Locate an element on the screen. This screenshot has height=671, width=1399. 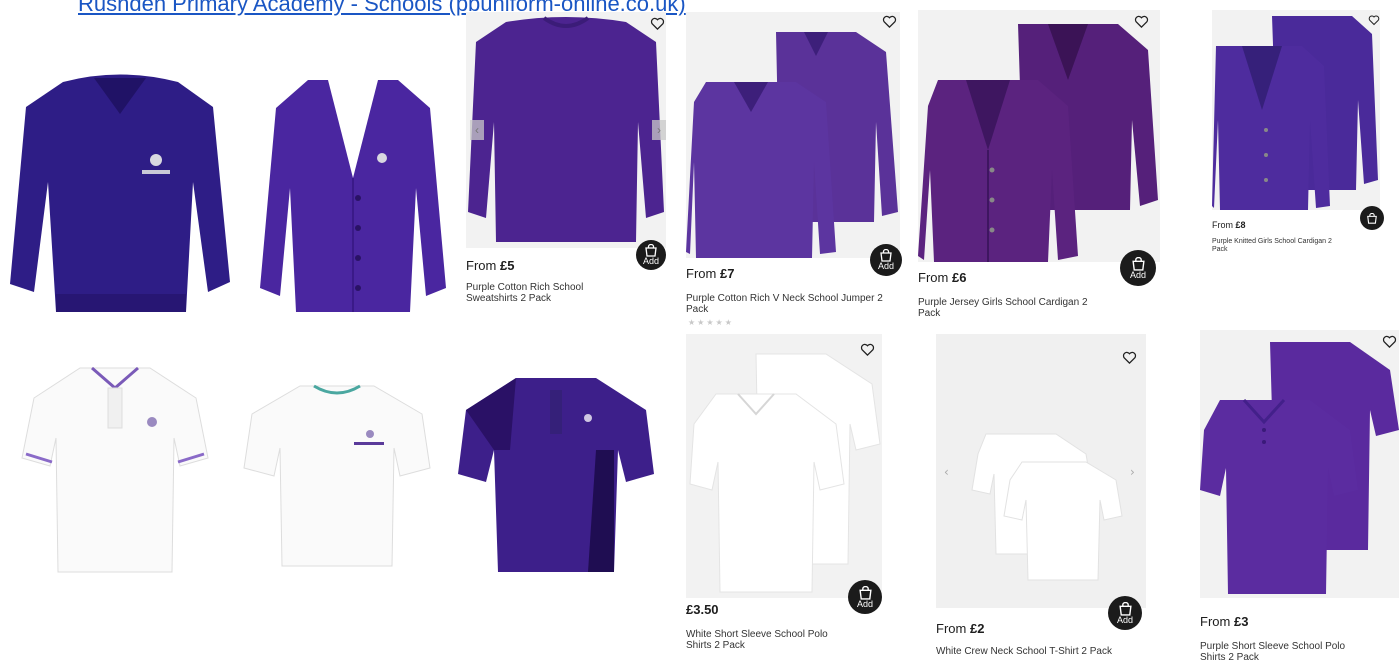
logo-purple-polo-image is located at coordinates (556, 473).